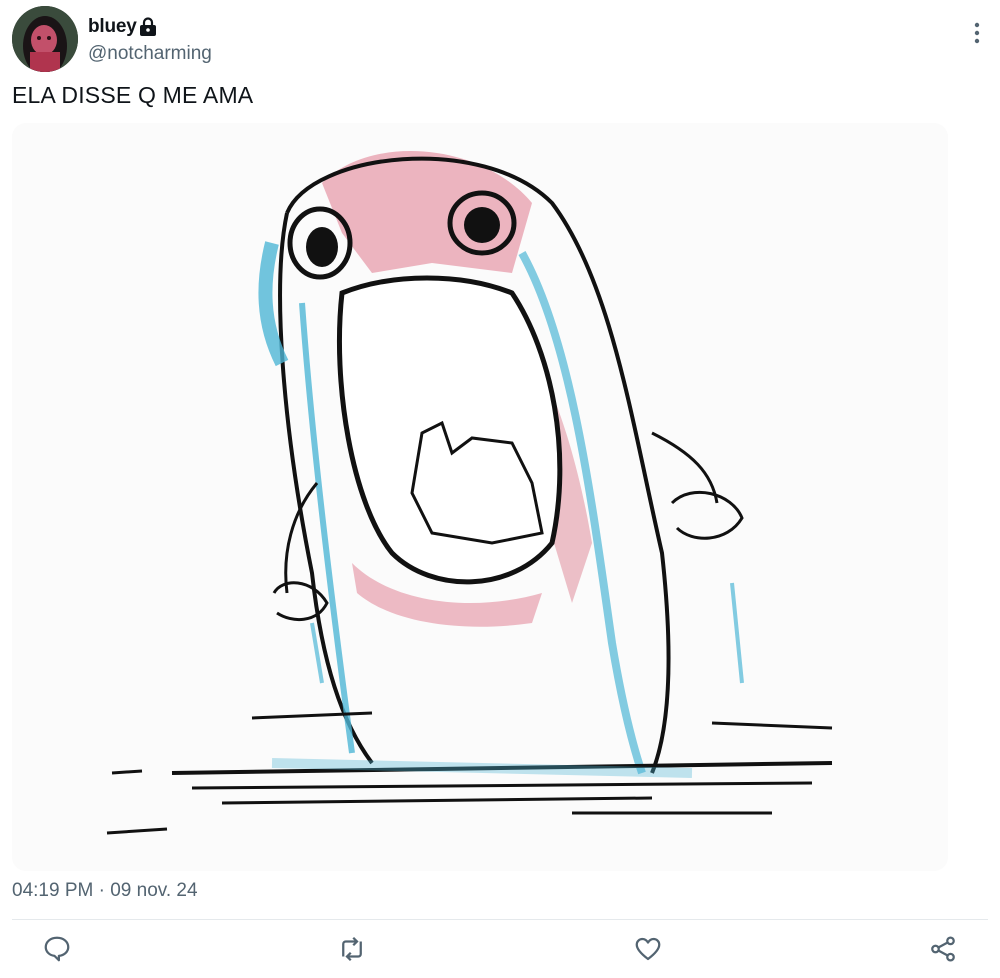 Image resolution: width=1000 pixels, height=978 pixels. I want to click on divider, so click(500, 919).